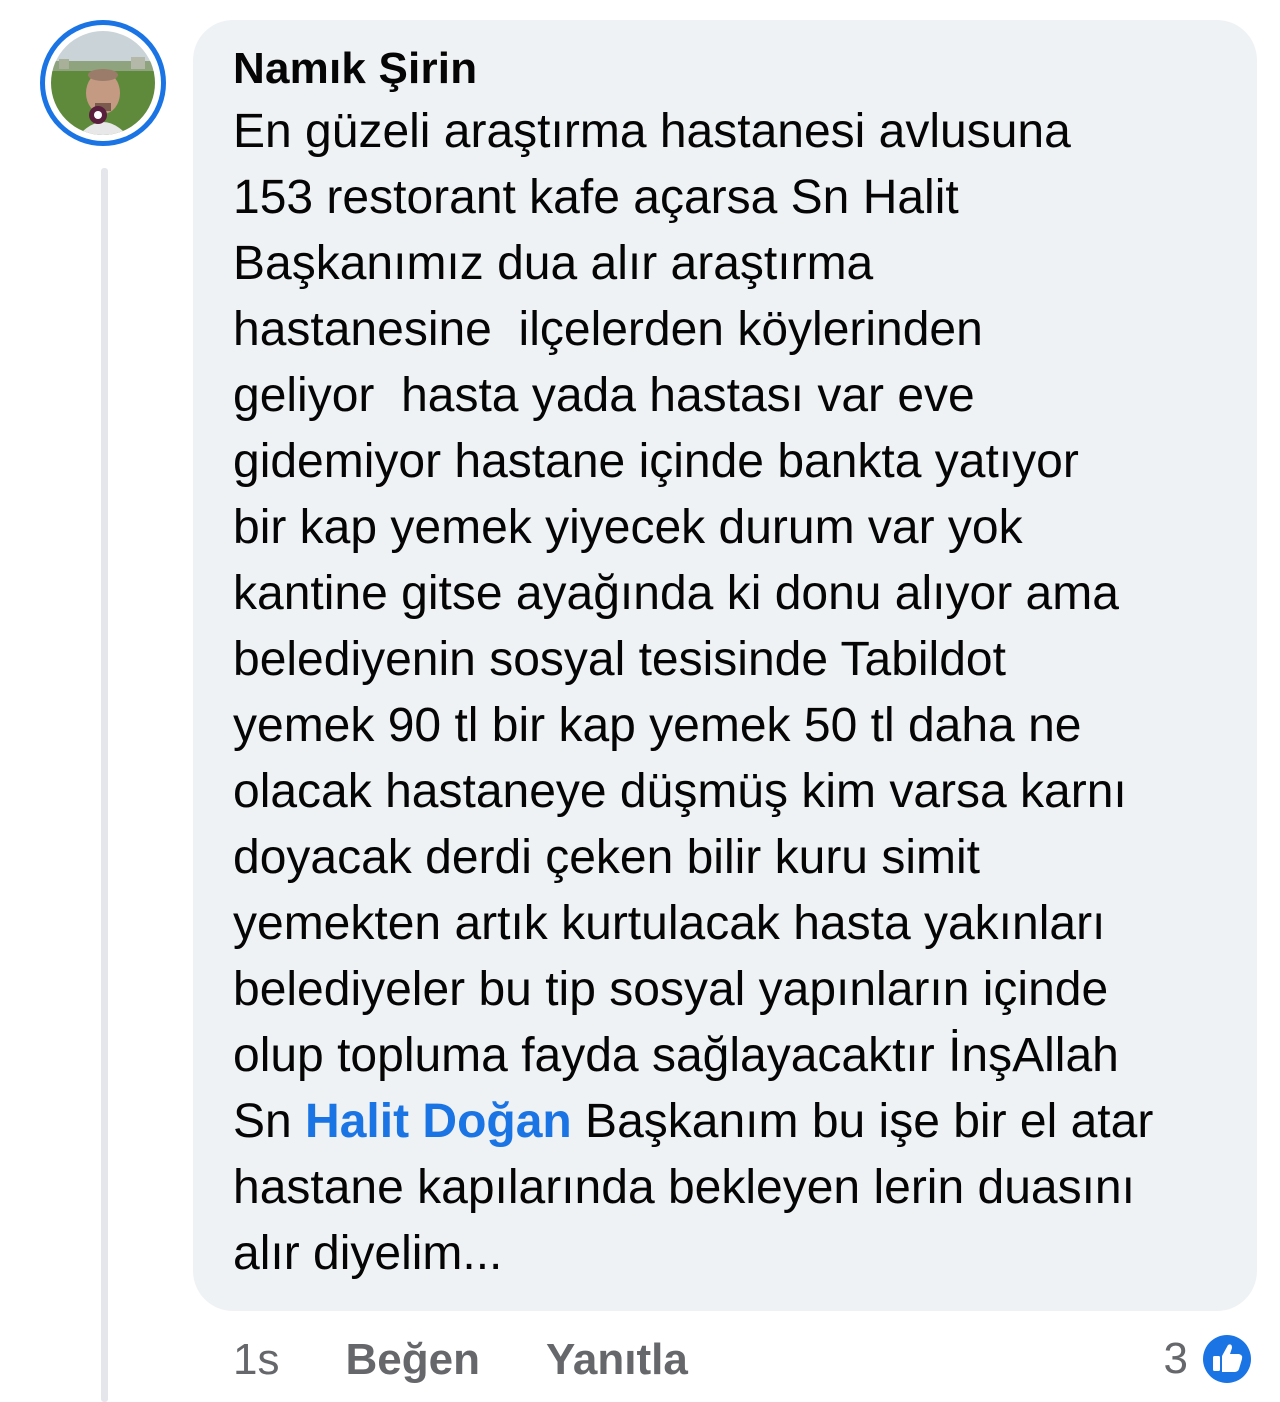 Image resolution: width=1280 pixels, height=1402 pixels. Describe the element at coordinates (680, 791) in the screenshot. I see `comment-line: olacak hastaneye düşmüş kim varsa karnı` at that location.